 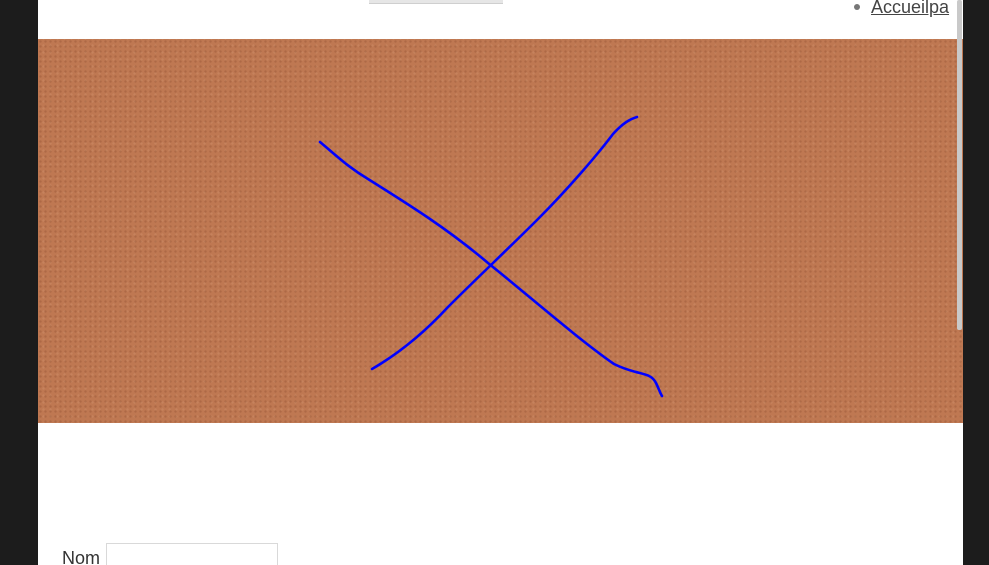 What do you see at coordinates (81, 556) in the screenshot?
I see `name-label: Nom` at bounding box center [81, 556].